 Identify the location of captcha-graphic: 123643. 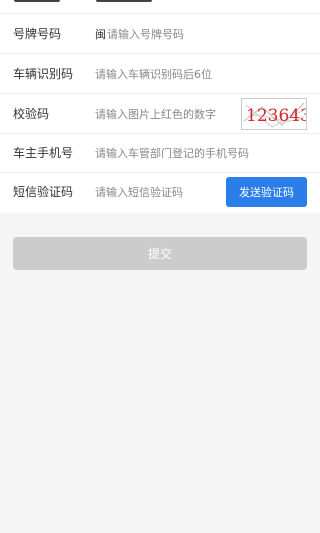
(277, 115).